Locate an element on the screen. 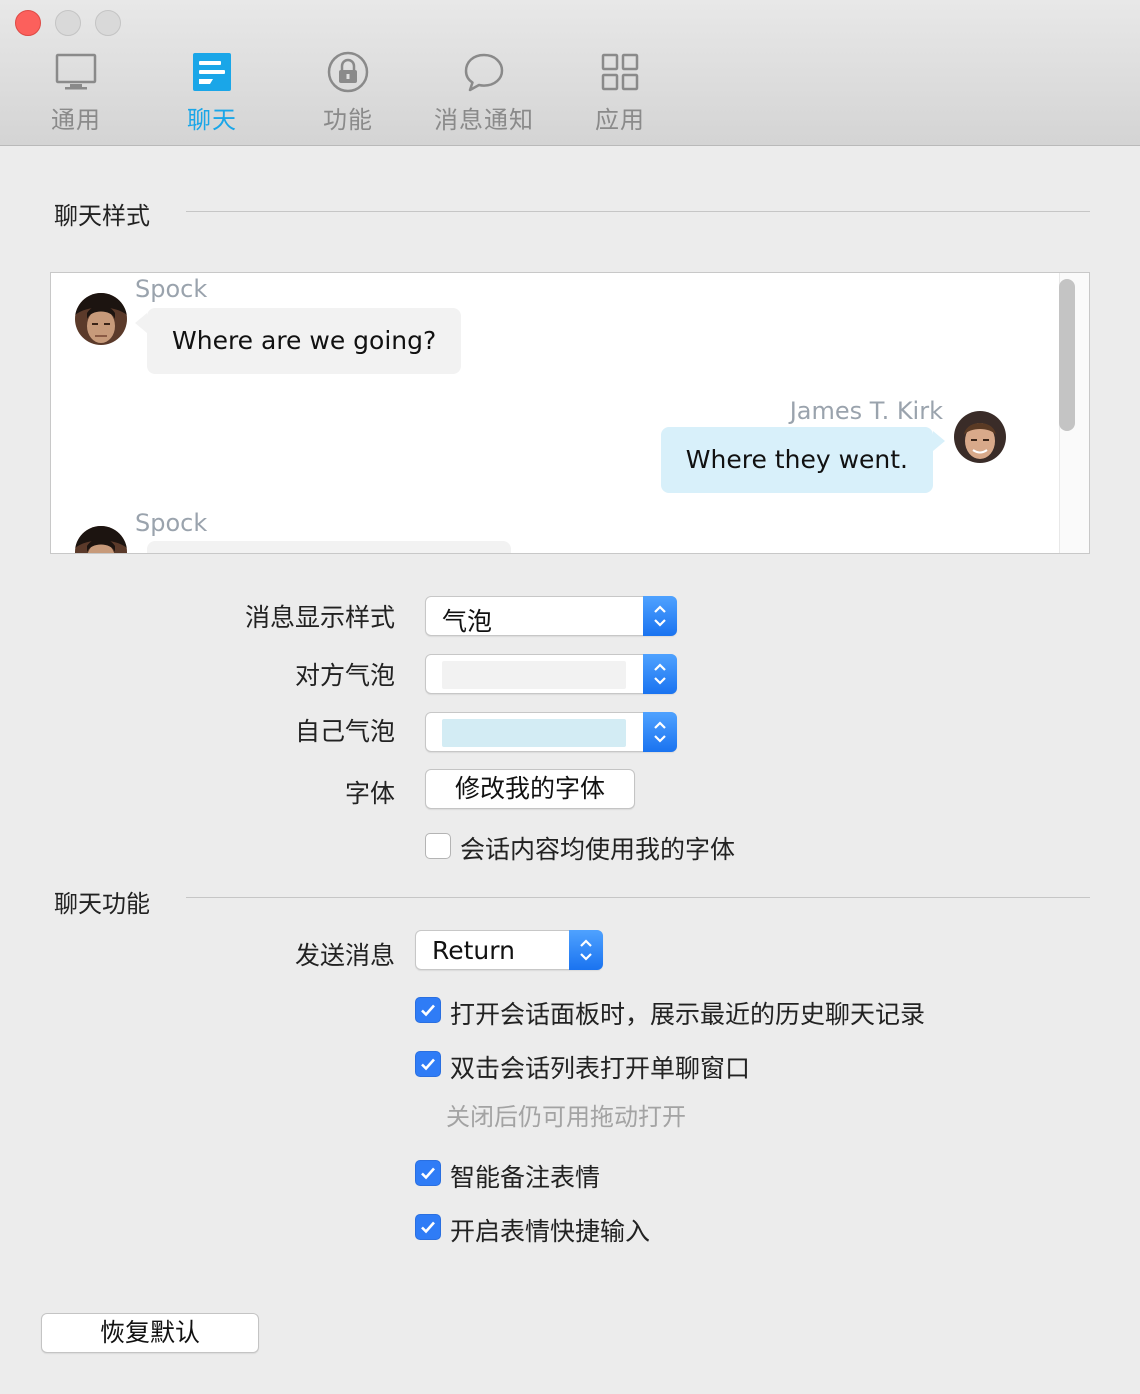 The image size is (1140, 1394). tab-chat: 聊天 is located at coordinates (212, 94).